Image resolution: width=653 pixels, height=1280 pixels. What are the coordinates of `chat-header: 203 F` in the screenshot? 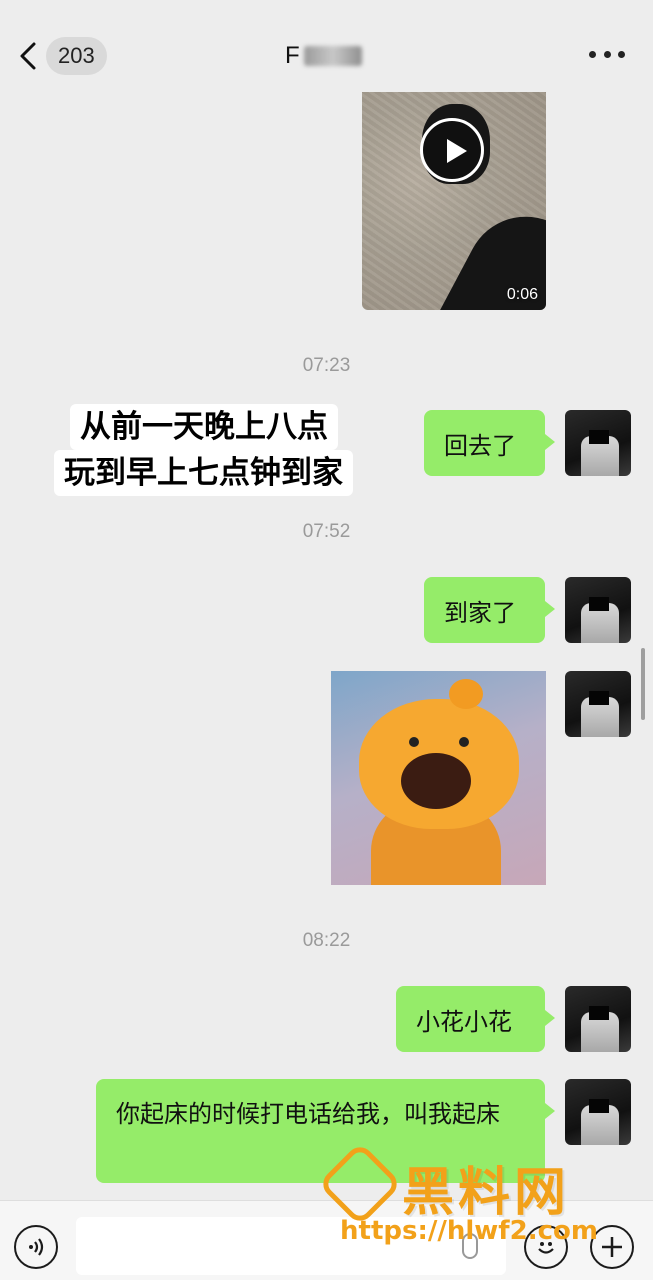 It's located at (326, 46).